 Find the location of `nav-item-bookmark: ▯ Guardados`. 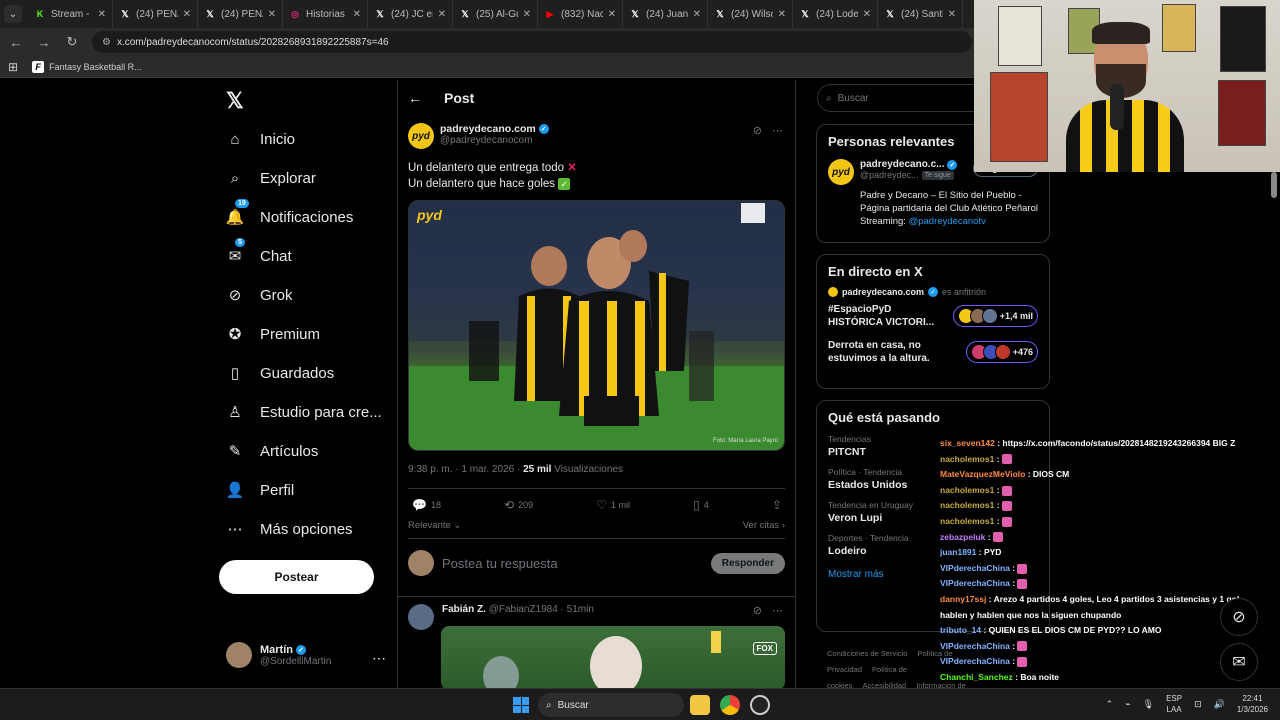

nav-item-bookmark: ▯ Guardados is located at coordinates (280, 373).